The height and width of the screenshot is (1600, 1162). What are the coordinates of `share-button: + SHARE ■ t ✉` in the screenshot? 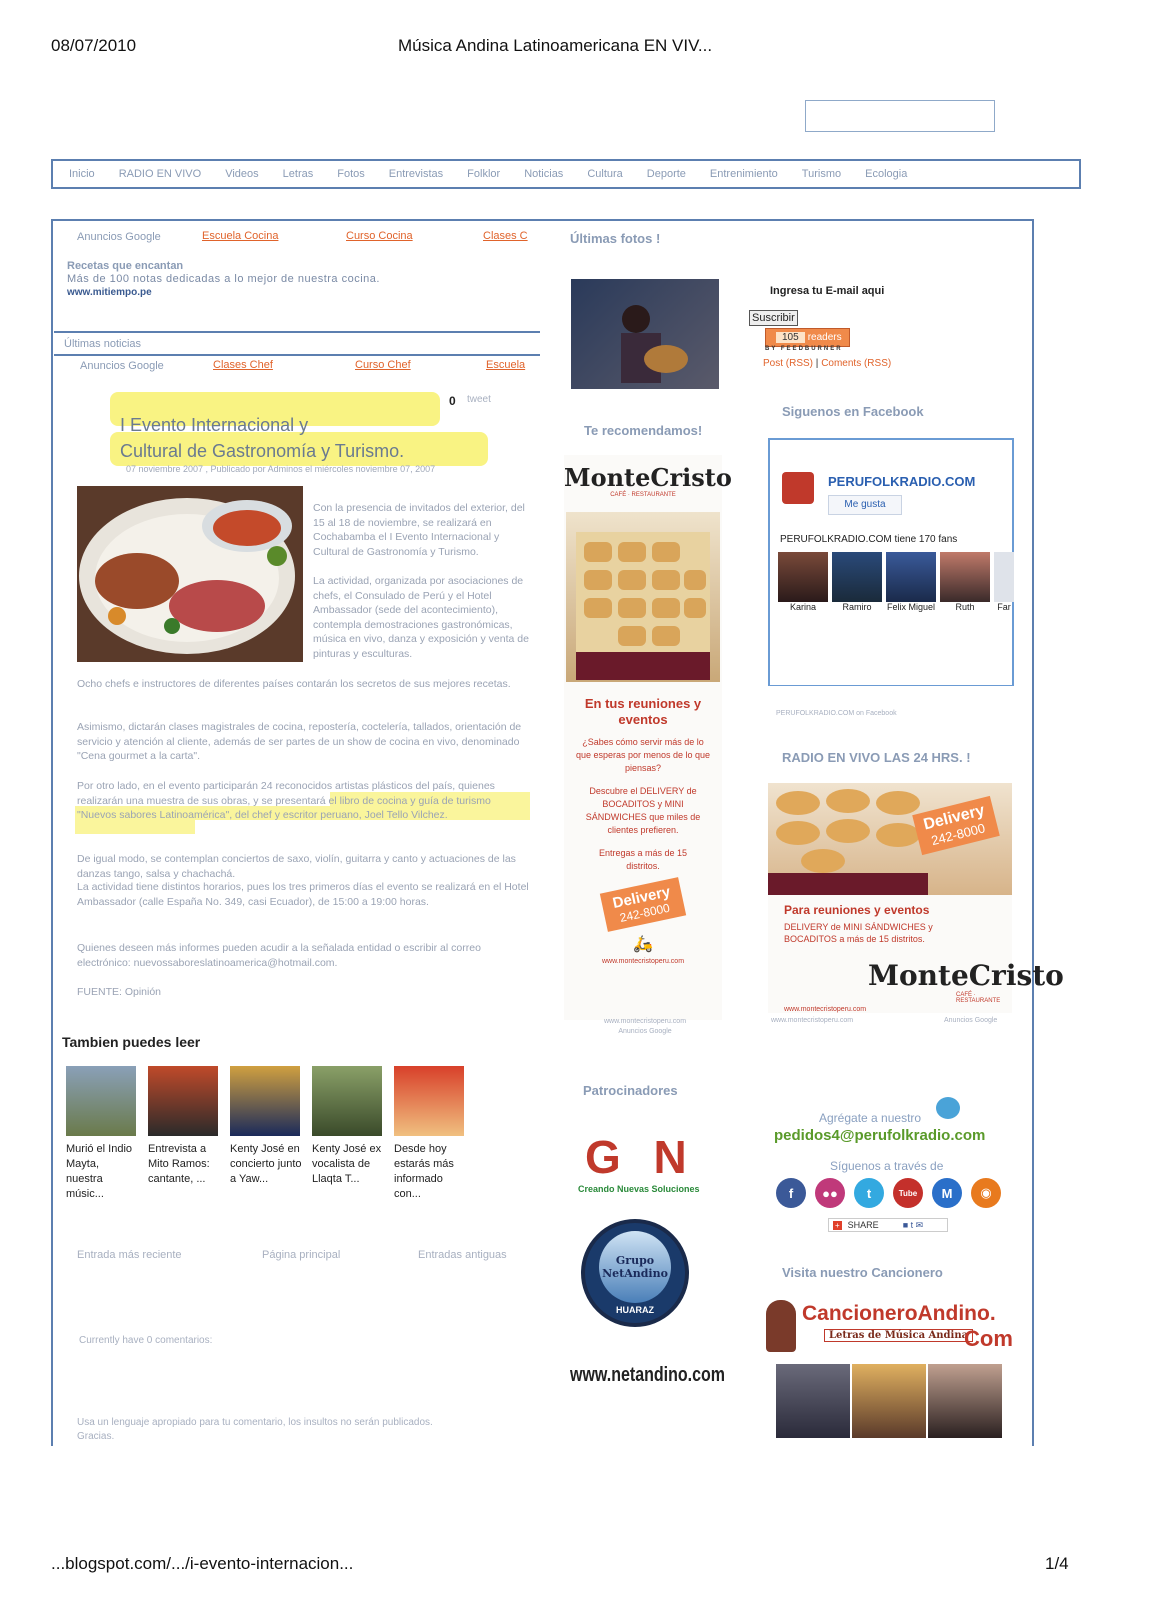 It's located at (888, 1225).